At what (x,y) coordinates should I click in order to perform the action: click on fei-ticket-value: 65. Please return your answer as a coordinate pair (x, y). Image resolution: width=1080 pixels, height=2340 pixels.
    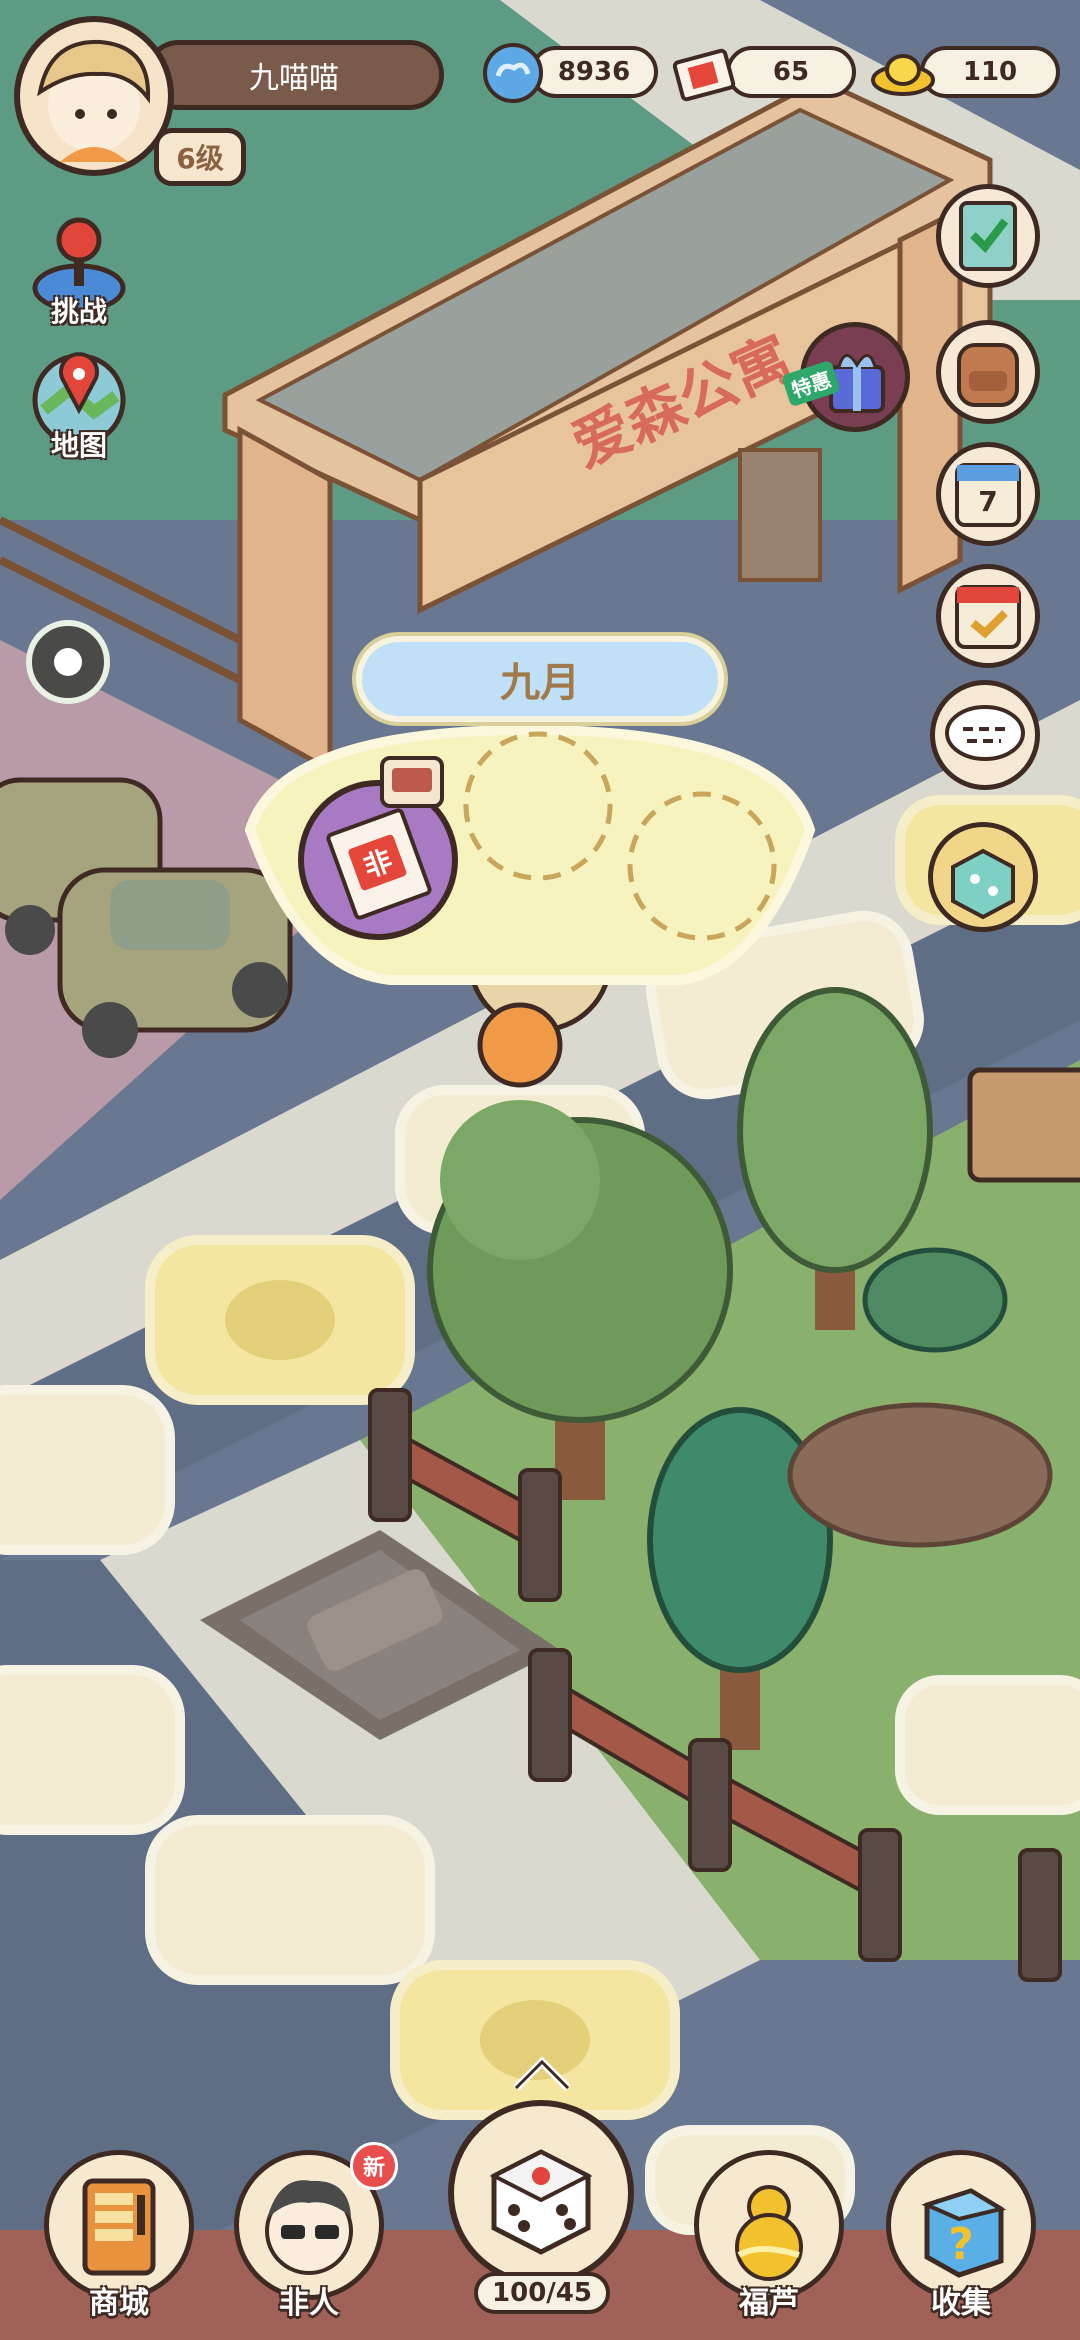
    Looking at the image, I should click on (791, 72).